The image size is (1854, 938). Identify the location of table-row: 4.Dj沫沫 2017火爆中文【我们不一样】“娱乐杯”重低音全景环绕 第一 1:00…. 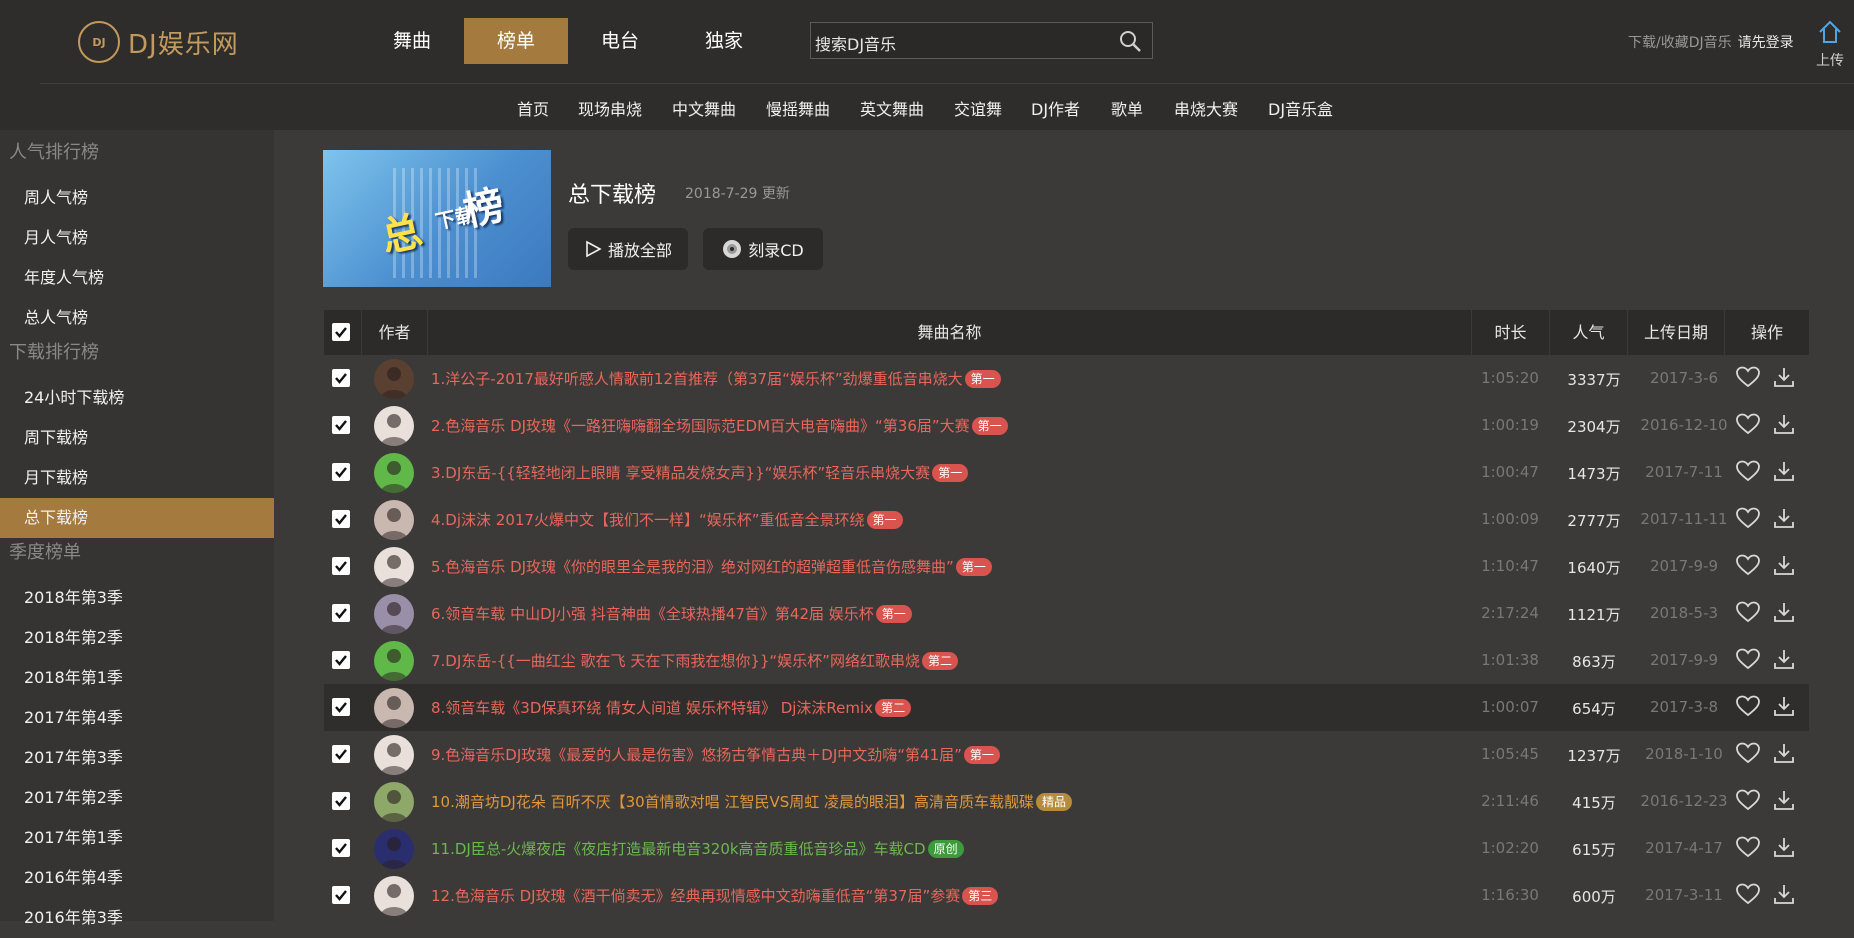
(1066, 519).